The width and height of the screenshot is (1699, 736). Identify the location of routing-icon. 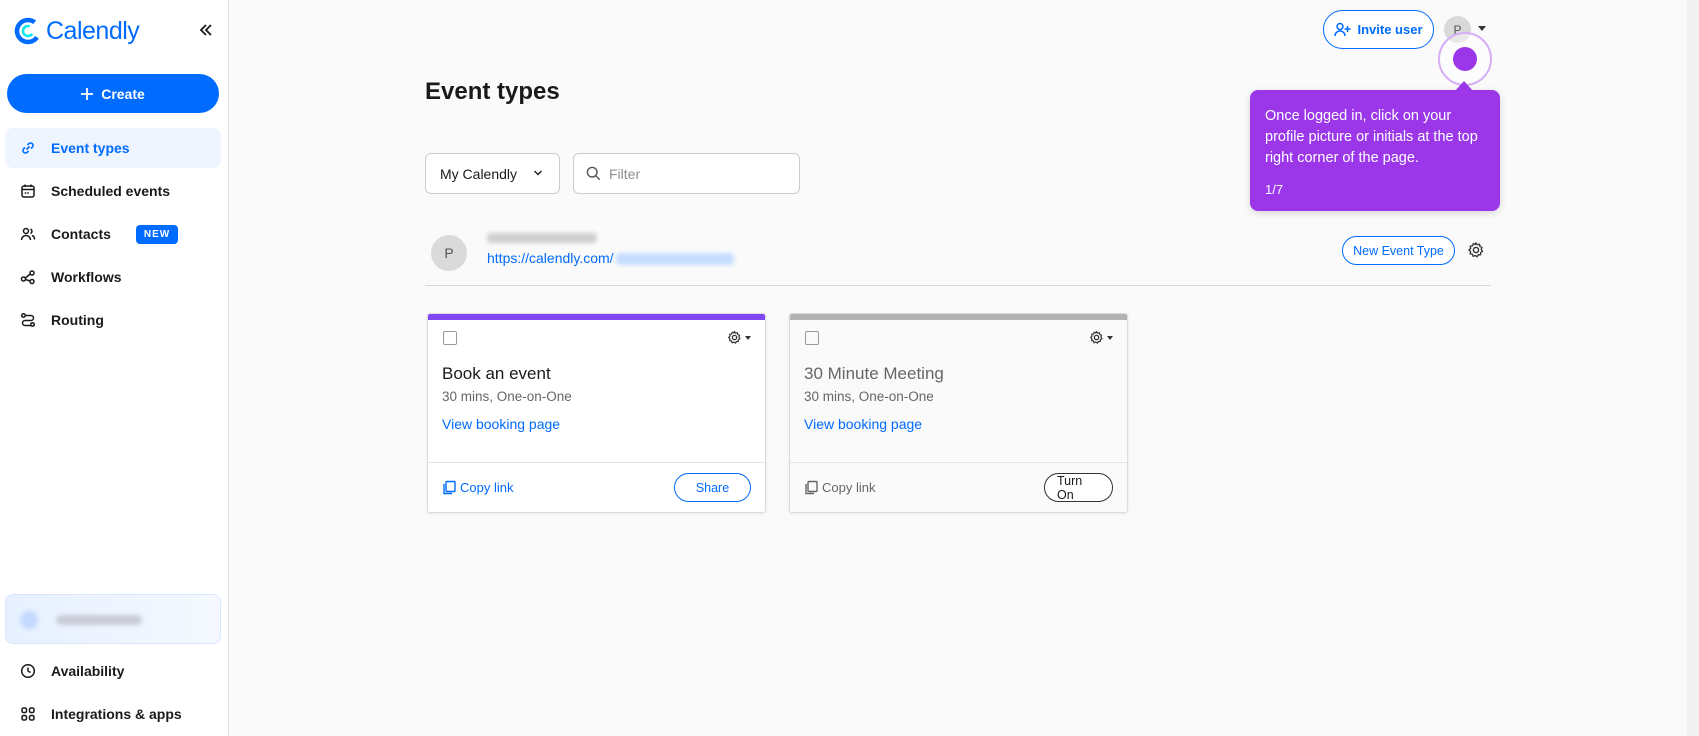
(28, 320).